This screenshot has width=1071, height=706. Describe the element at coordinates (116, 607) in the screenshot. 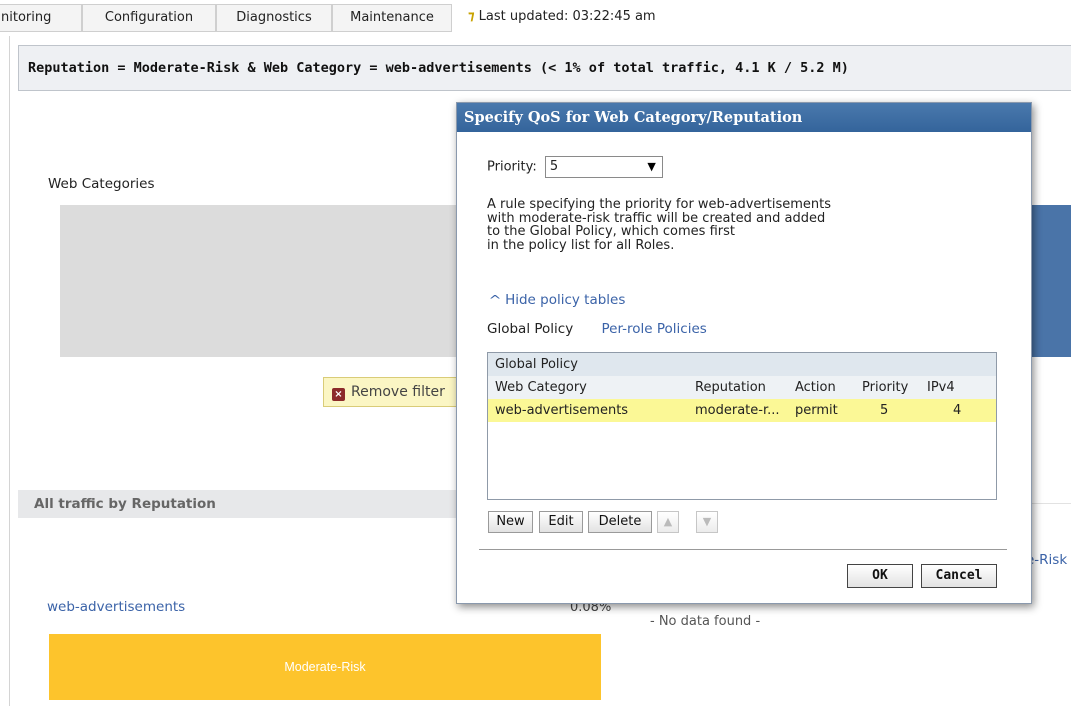

I see `web-advertisements-link: web-advertisements` at that location.